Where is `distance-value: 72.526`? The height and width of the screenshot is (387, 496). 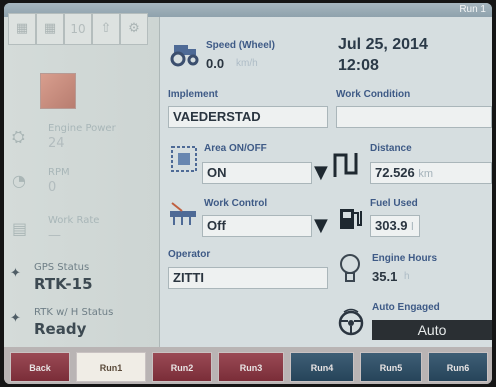 distance-value: 72.526 is located at coordinates (395, 172).